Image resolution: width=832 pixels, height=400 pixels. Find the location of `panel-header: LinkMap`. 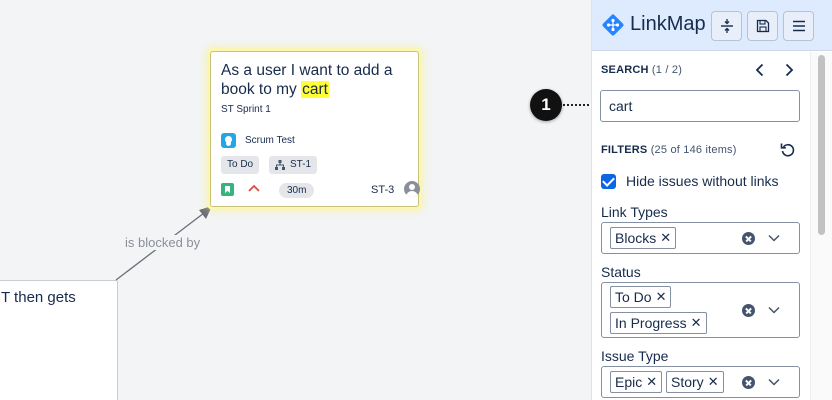

panel-header: LinkMap is located at coordinates (712, 25).